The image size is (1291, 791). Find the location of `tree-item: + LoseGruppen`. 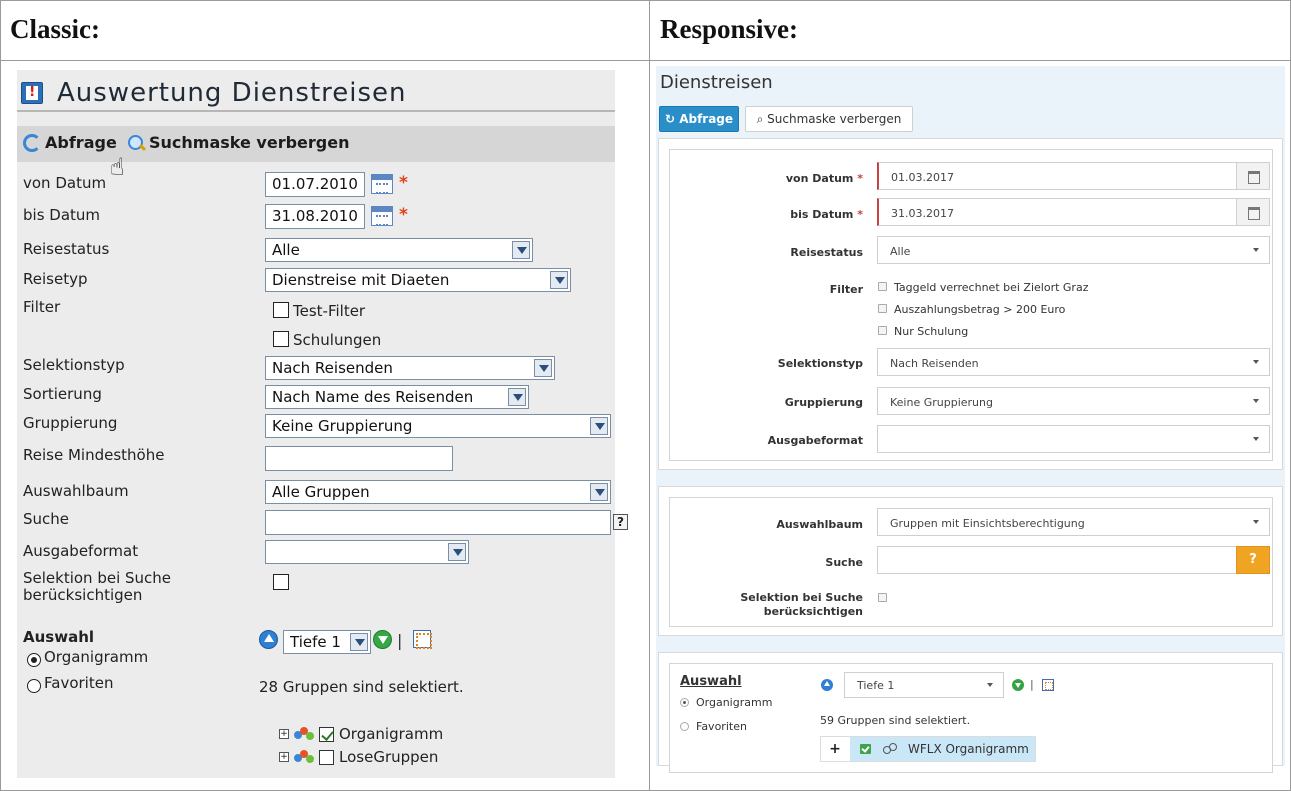

tree-item: + LoseGruppen is located at coordinates (358, 757).